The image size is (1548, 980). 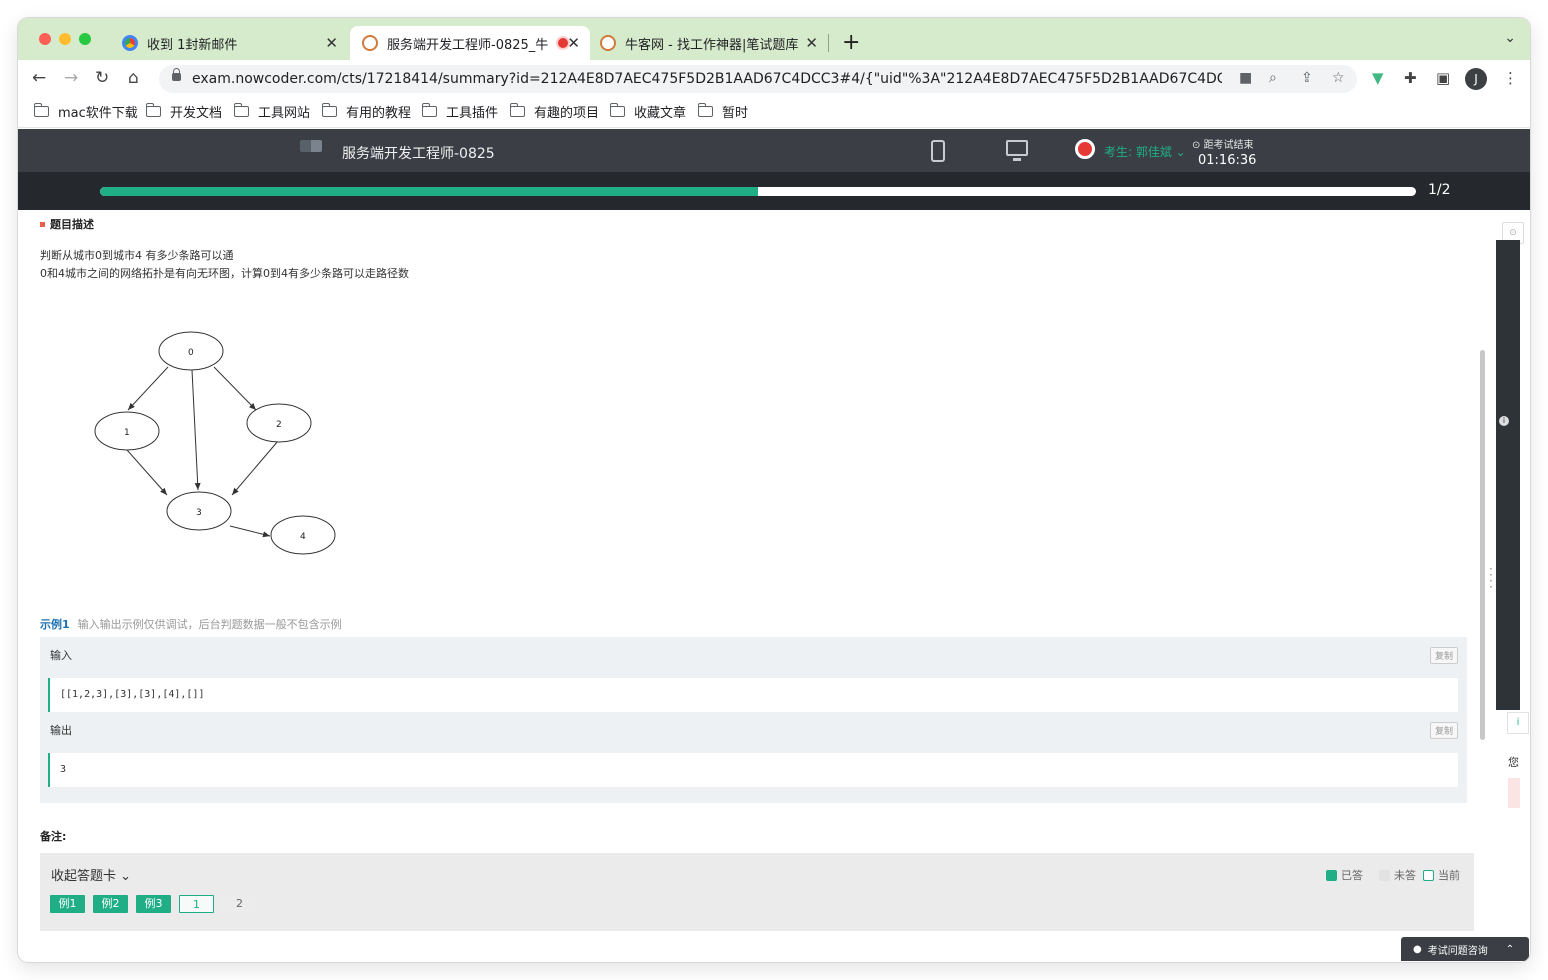 I want to click on back-icon: ←, so click(x=39, y=78).